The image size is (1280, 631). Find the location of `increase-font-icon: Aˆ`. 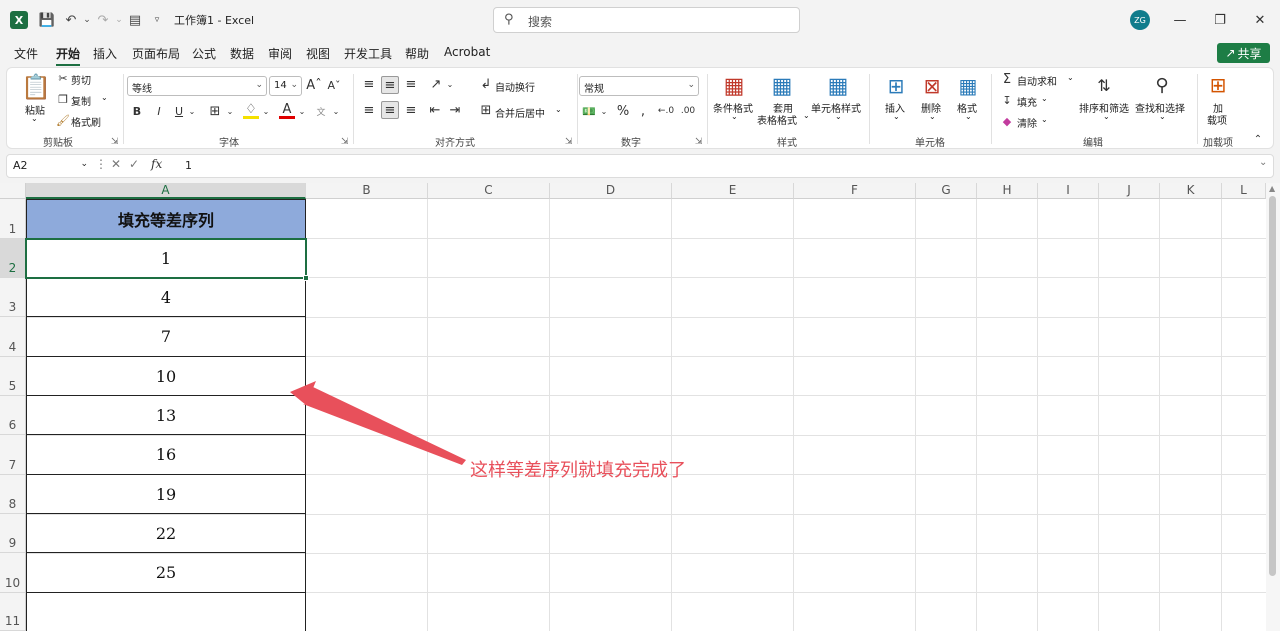

increase-font-icon: Aˆ is located at coordinates (313, 85).